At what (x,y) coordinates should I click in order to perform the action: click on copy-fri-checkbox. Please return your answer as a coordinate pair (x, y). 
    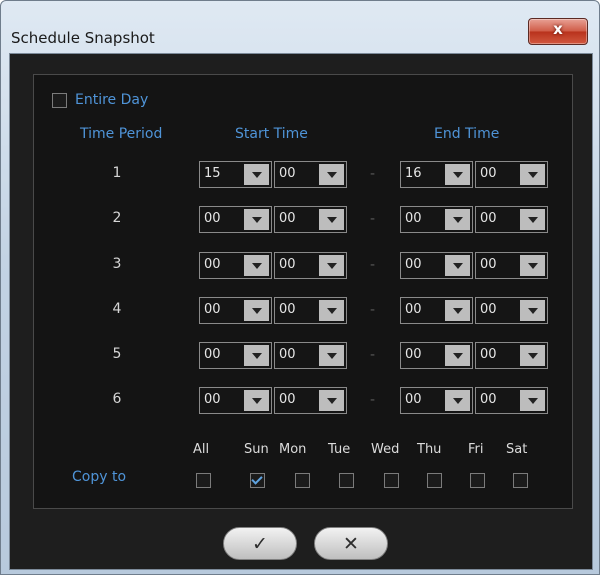
    Looking at the image, I should click on (477, 480).